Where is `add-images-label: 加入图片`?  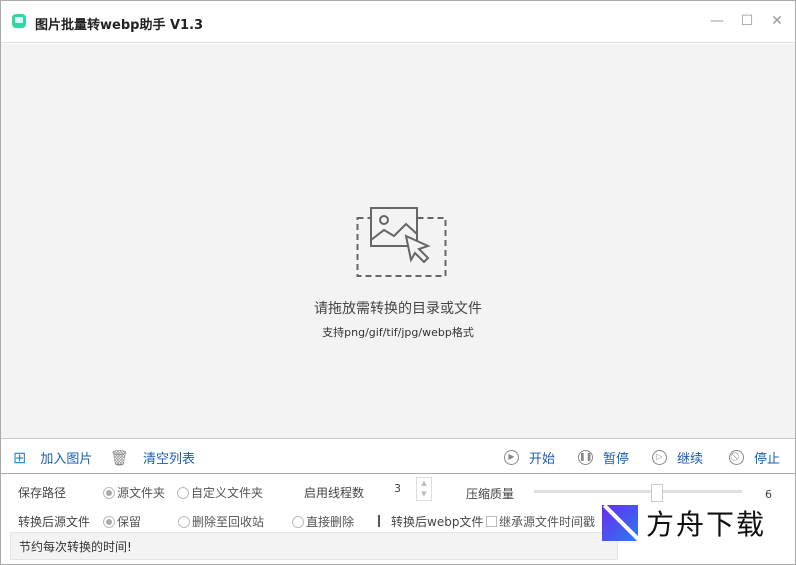 add-images-label: 加入图片 is located at coordinates (66, 459).